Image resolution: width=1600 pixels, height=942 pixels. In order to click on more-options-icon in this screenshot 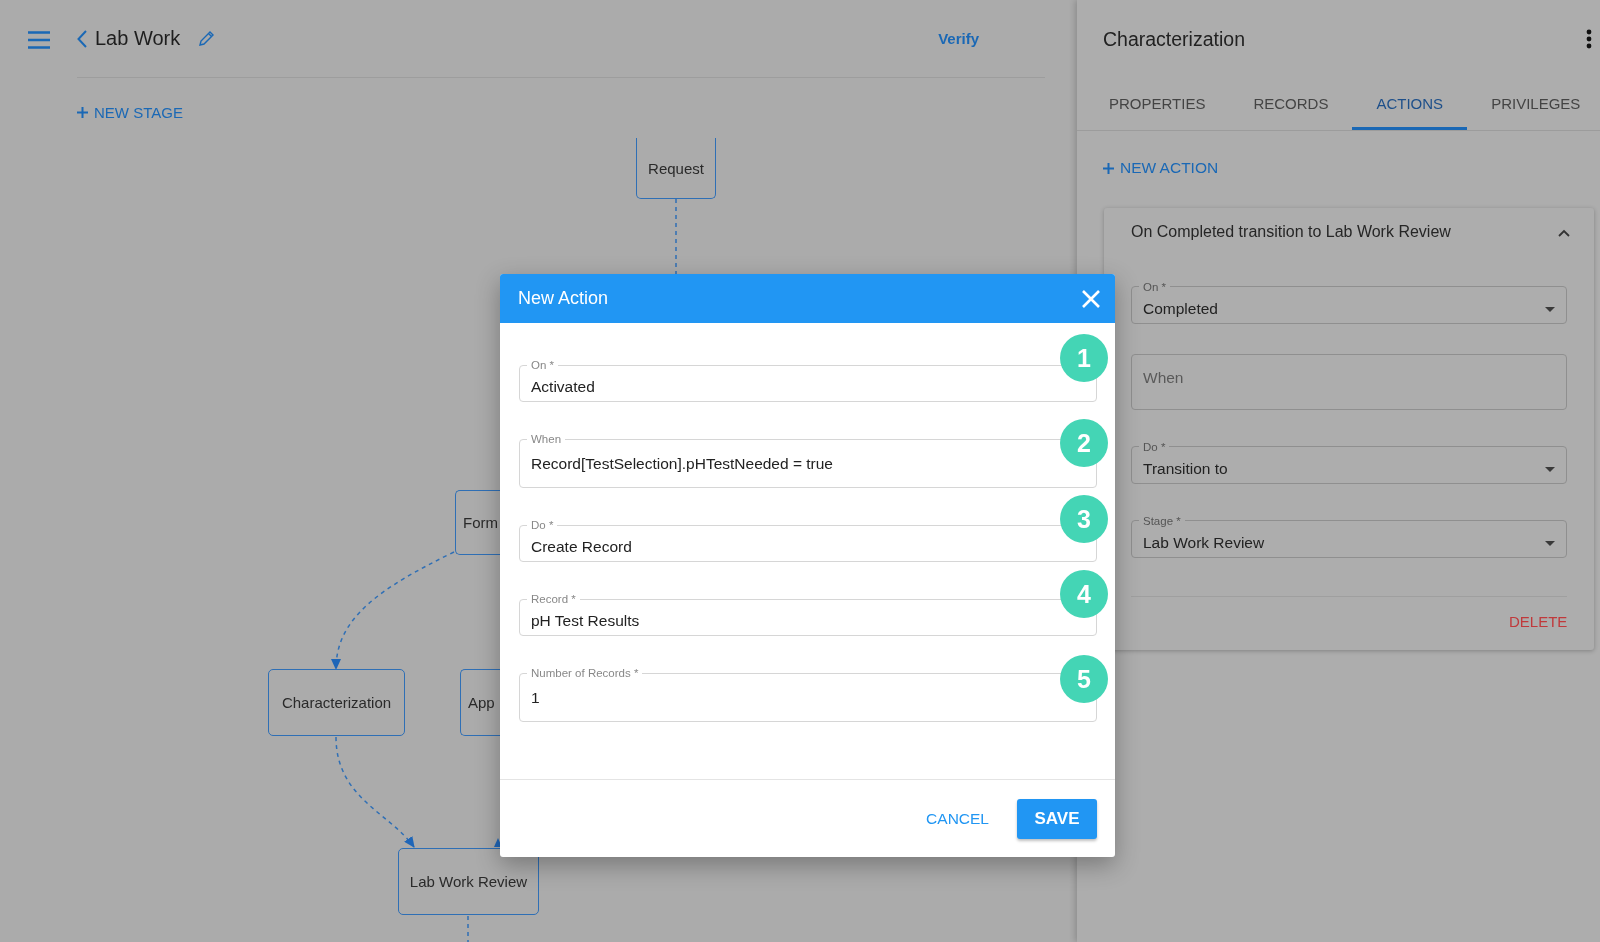, I will do `click(1589, 39)`.